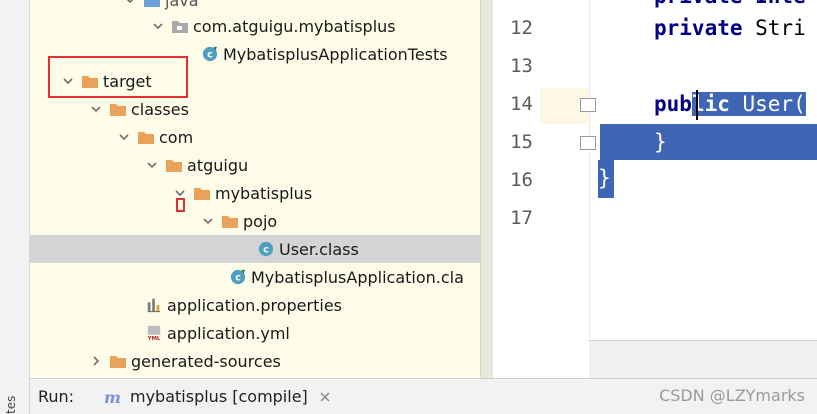 The image size is (817, 414). What do you see at coordinates (160, 109) in the screenshot?
I see `tree-row-label: classes` at bounding box center [160, 109].